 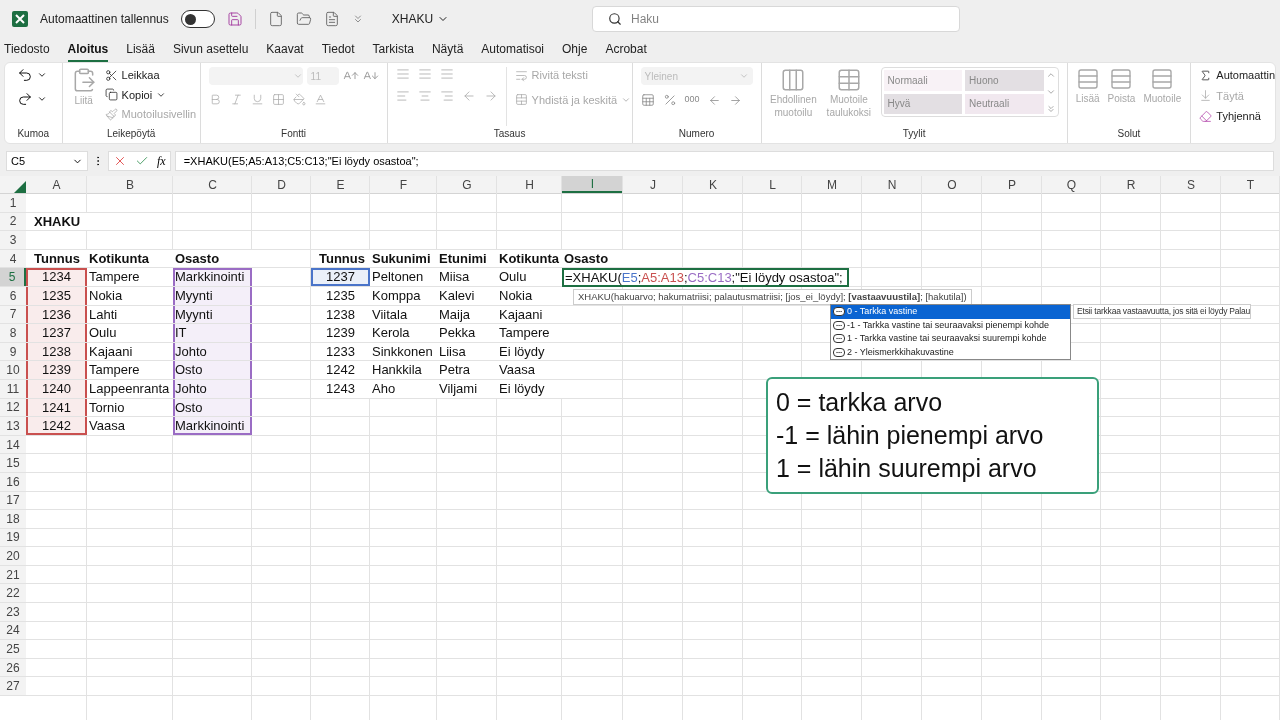 I want to click on ribbon-tab: Tiedot, so click(x=338, y=50).